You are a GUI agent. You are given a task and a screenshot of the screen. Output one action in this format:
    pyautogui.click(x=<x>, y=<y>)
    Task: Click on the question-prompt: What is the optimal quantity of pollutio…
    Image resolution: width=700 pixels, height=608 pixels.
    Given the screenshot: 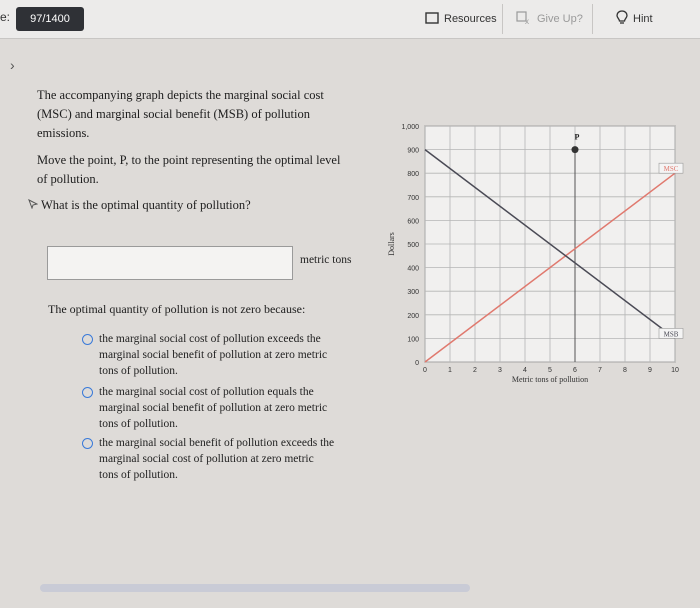 What is the action you would take?
    pyautogui.click(x=139, y=205)
    